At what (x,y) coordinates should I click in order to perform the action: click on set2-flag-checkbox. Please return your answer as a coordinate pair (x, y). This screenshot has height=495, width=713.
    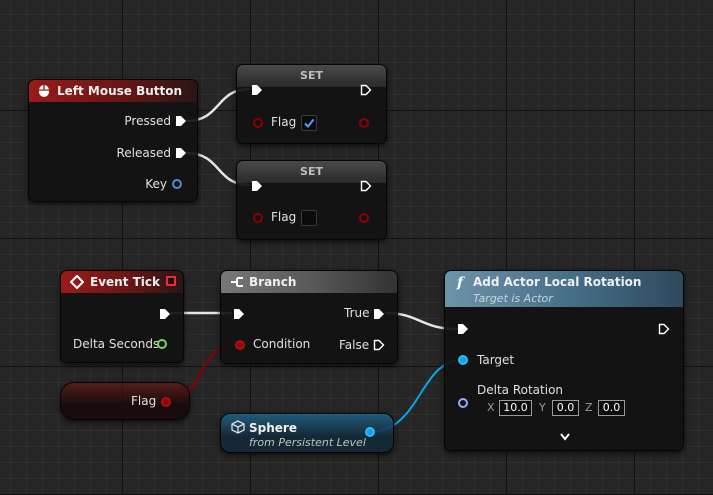
    Looking at the image, I should click on (309, 218).